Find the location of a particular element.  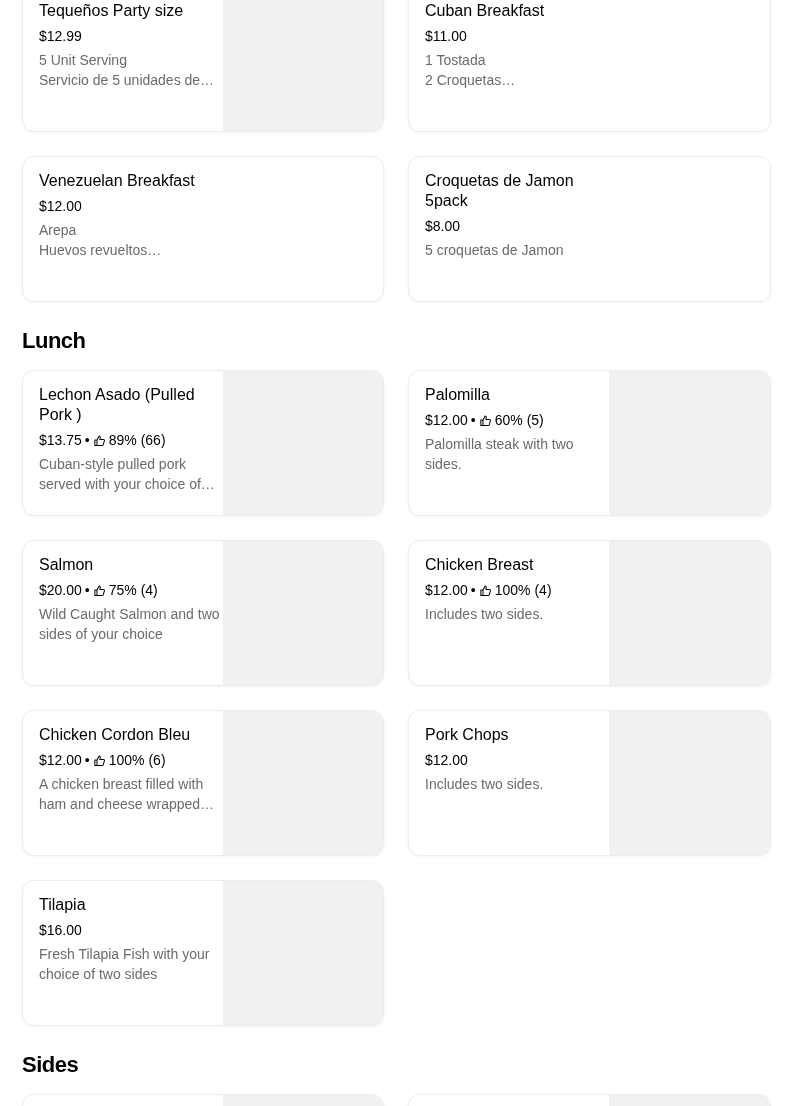

item-price: $20.00 is located at coordinates (60, 590).